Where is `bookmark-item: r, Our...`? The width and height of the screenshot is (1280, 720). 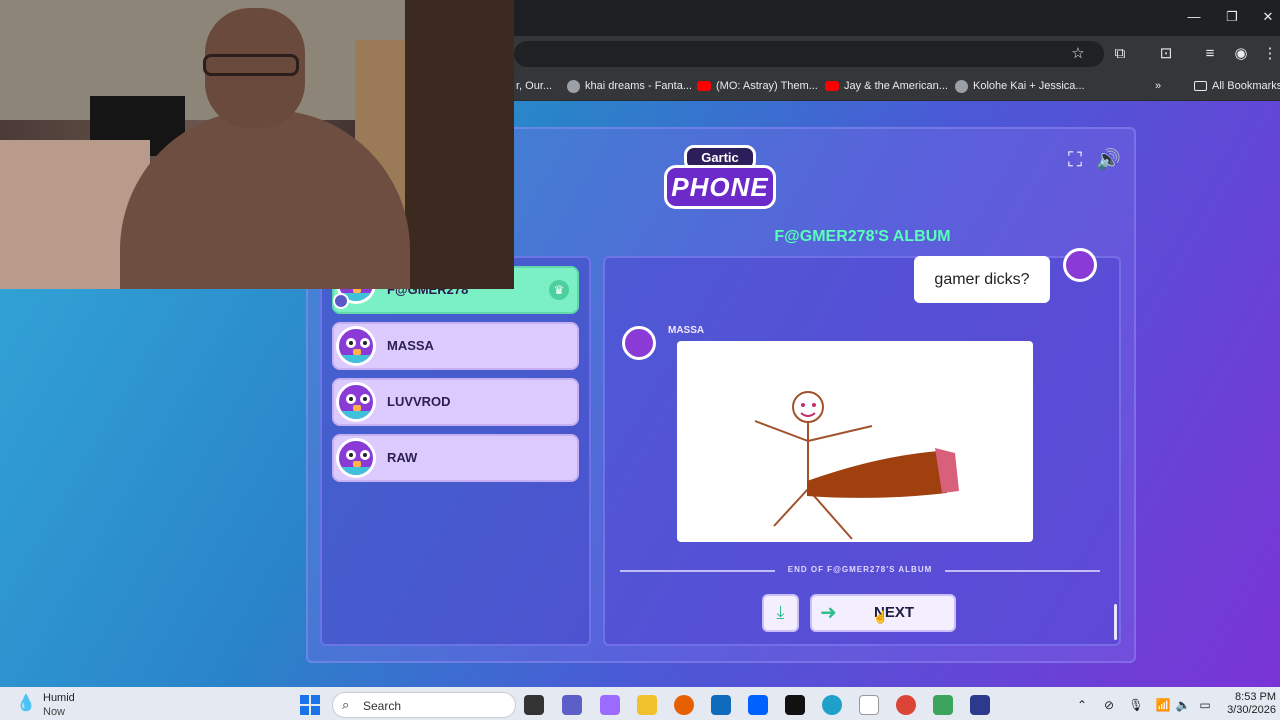
bookmark-item: r, Our... is located at coordinates (534, 86).